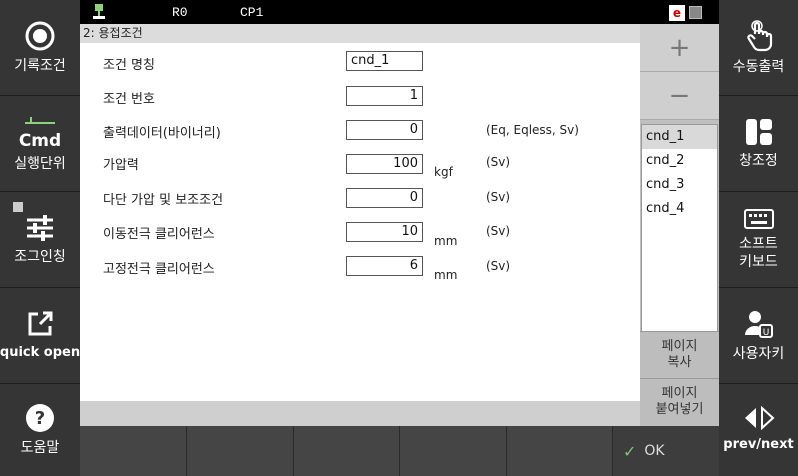 The image size is (798, 476). Describe the element at coordinates (759, 418) in the screenshot. I see `prev-next-icon` at that location.